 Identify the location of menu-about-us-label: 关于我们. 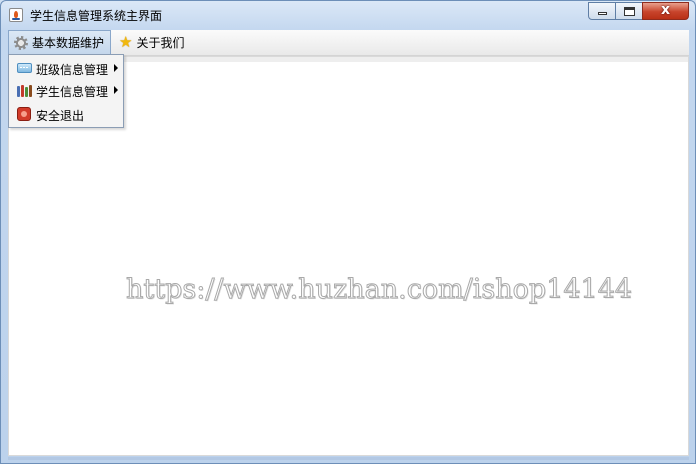
(160, 42).